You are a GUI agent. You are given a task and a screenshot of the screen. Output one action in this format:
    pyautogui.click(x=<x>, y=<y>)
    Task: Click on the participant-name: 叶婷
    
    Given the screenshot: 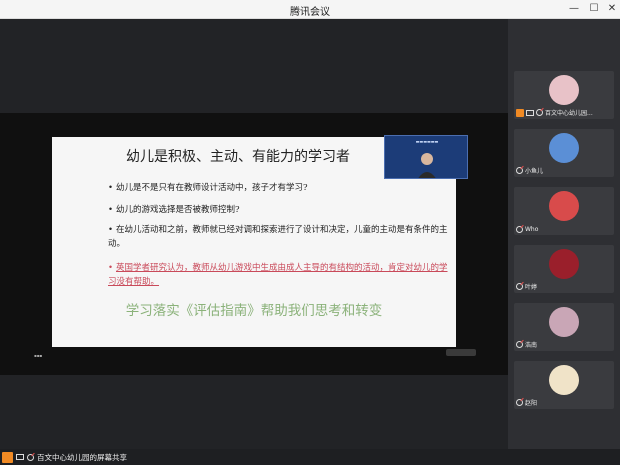 What is the action you would take?
    pyautogui.click(x=531, y=287)
    